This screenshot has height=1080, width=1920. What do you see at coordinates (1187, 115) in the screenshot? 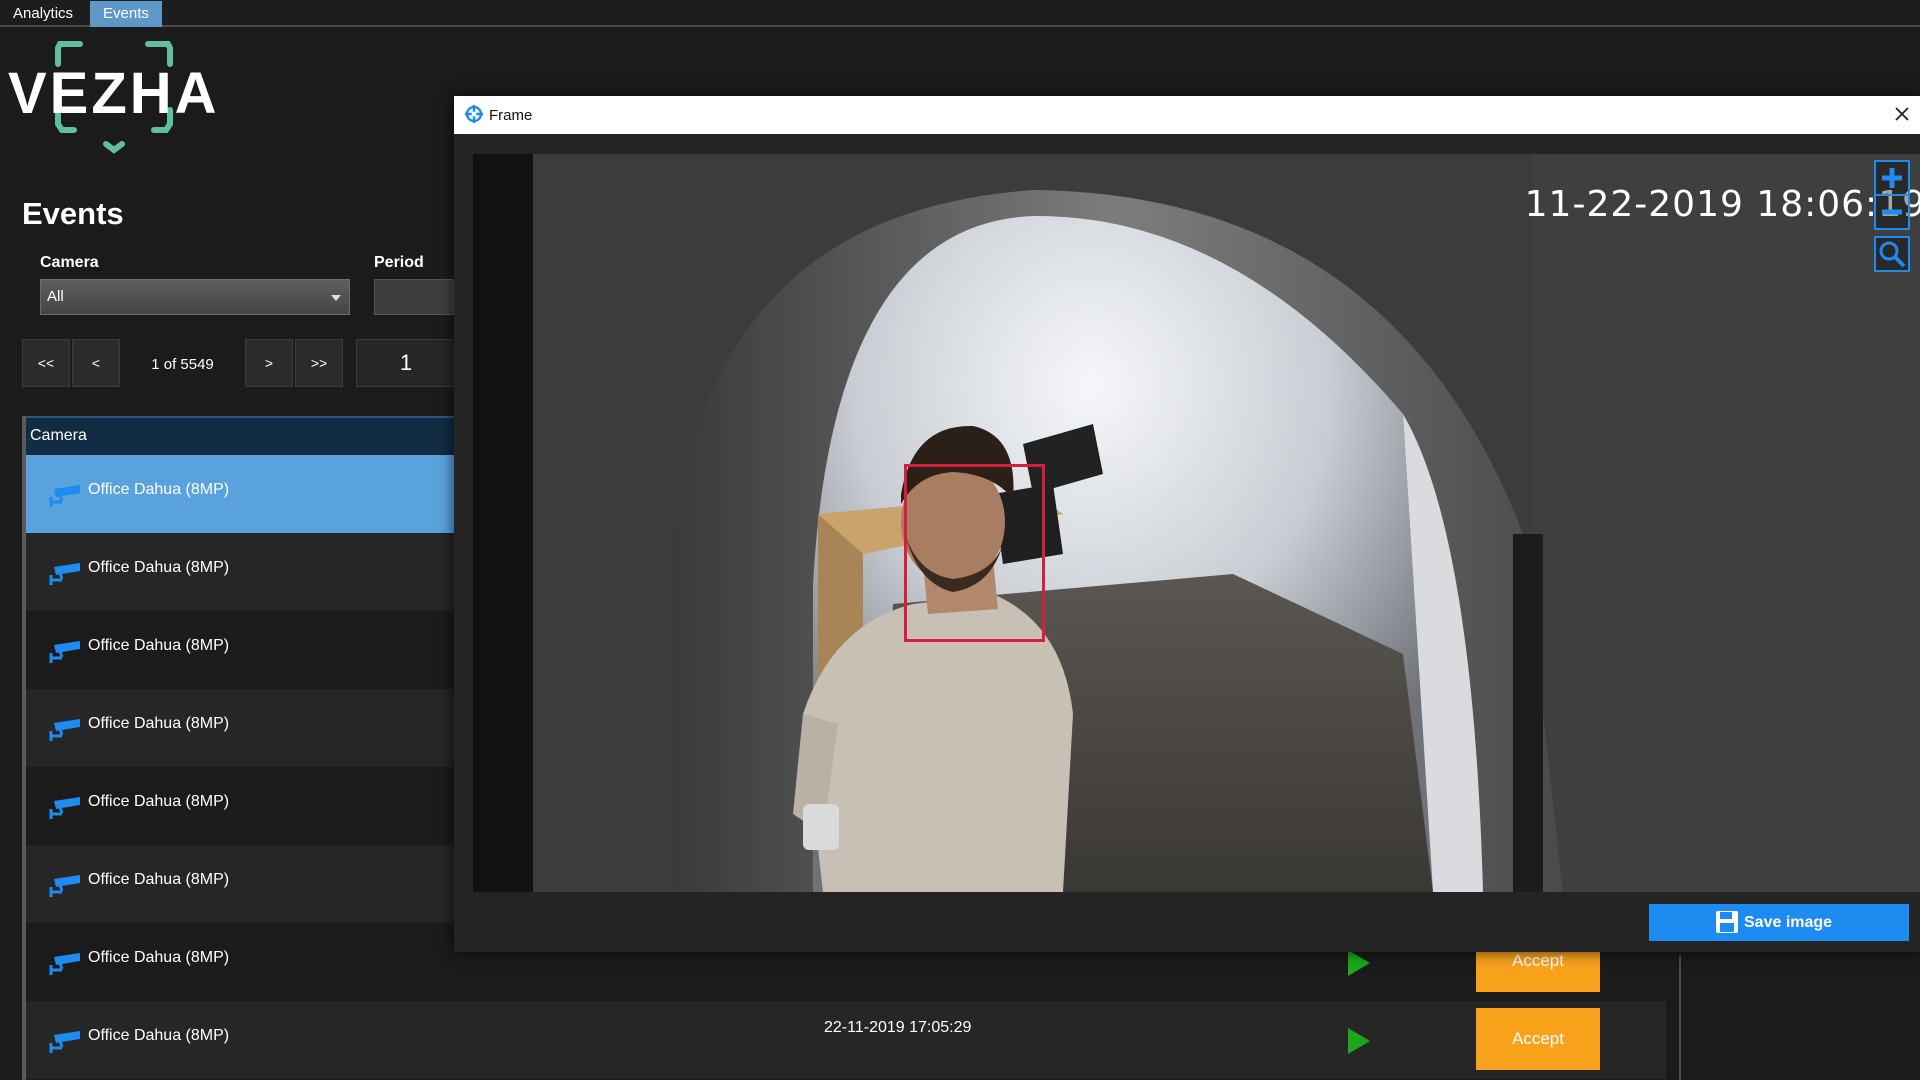
I see `dialog-title-bar: Frame` at bounding box center [1187, 115].